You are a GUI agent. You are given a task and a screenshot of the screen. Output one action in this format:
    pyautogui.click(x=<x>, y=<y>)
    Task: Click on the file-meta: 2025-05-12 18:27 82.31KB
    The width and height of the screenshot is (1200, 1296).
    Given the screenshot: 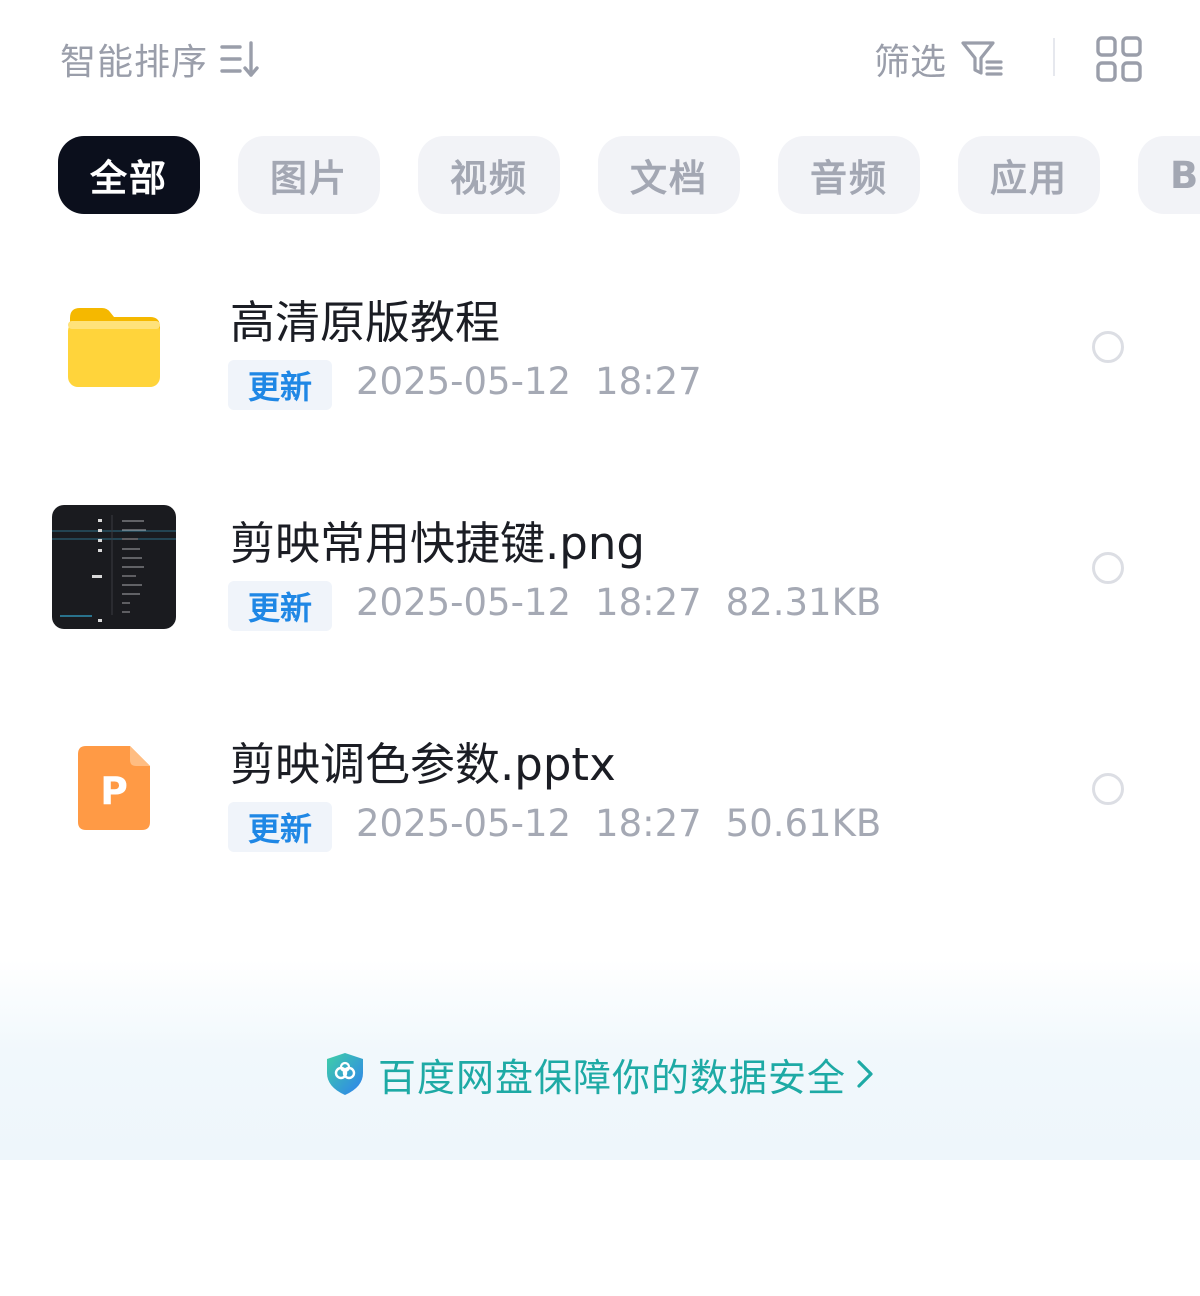 What is the action you would take?
    pyautogui.click(x=618, y=602)
    